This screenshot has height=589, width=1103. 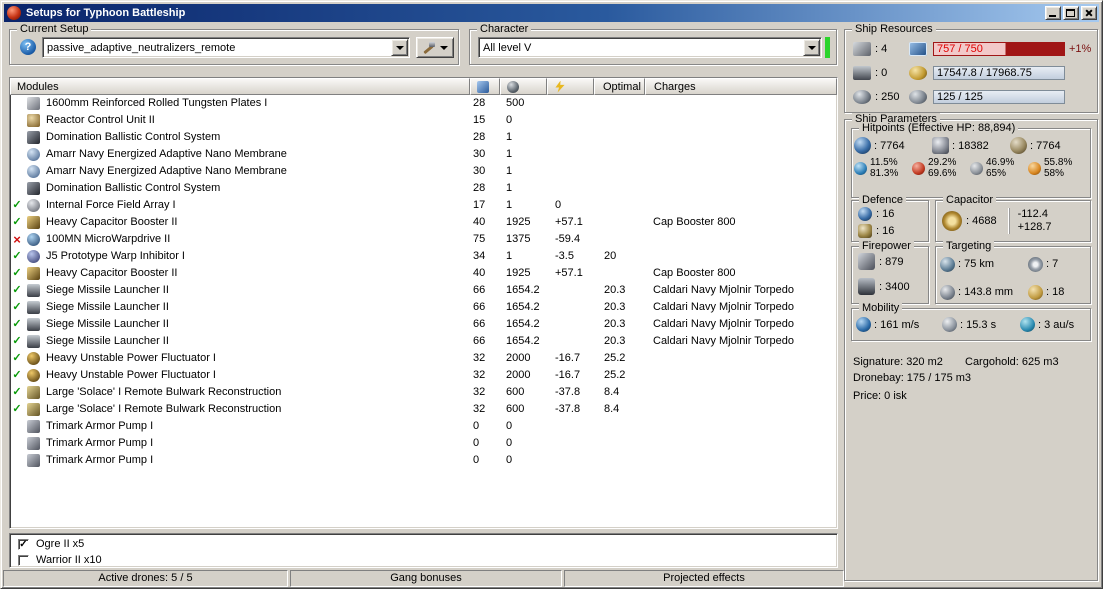 What do you see at coordinates (247, 120) in the screenshot?
I see `module-name-cell: Reactor Control Unit II` at bounding box center [247, 120].